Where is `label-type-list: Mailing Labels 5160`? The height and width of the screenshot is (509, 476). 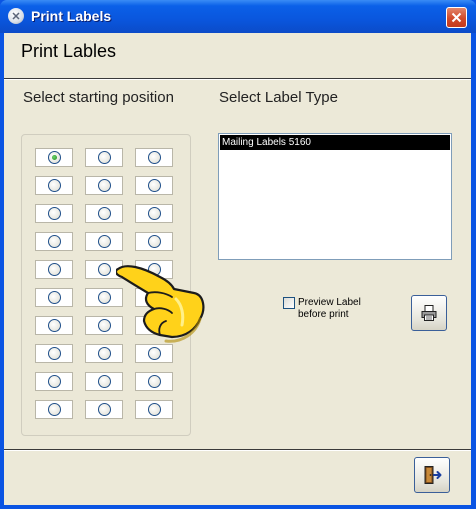
label-type-list: Mailing Labels 5160 is located at coordinates (335, 196).